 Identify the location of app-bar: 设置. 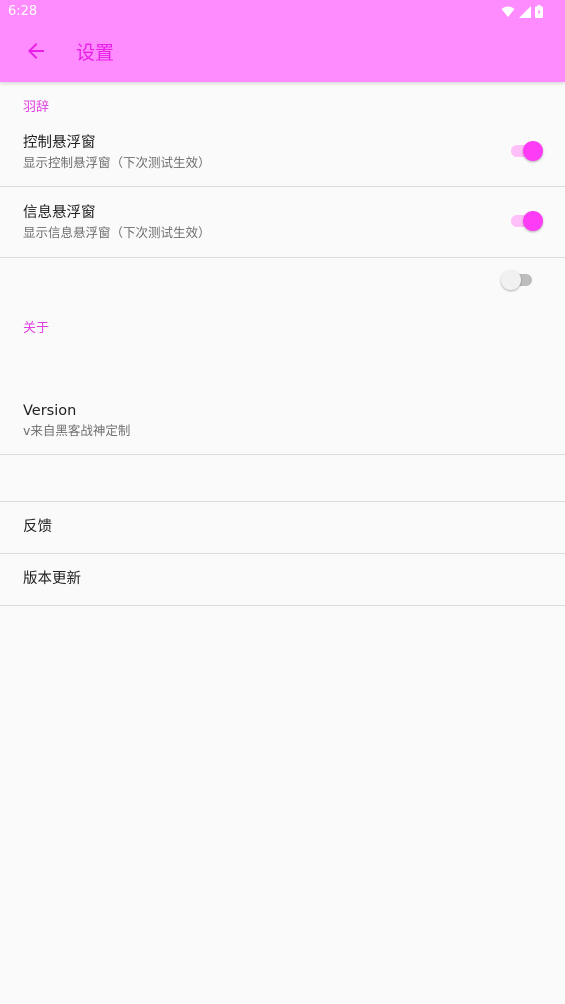
(282, 53).